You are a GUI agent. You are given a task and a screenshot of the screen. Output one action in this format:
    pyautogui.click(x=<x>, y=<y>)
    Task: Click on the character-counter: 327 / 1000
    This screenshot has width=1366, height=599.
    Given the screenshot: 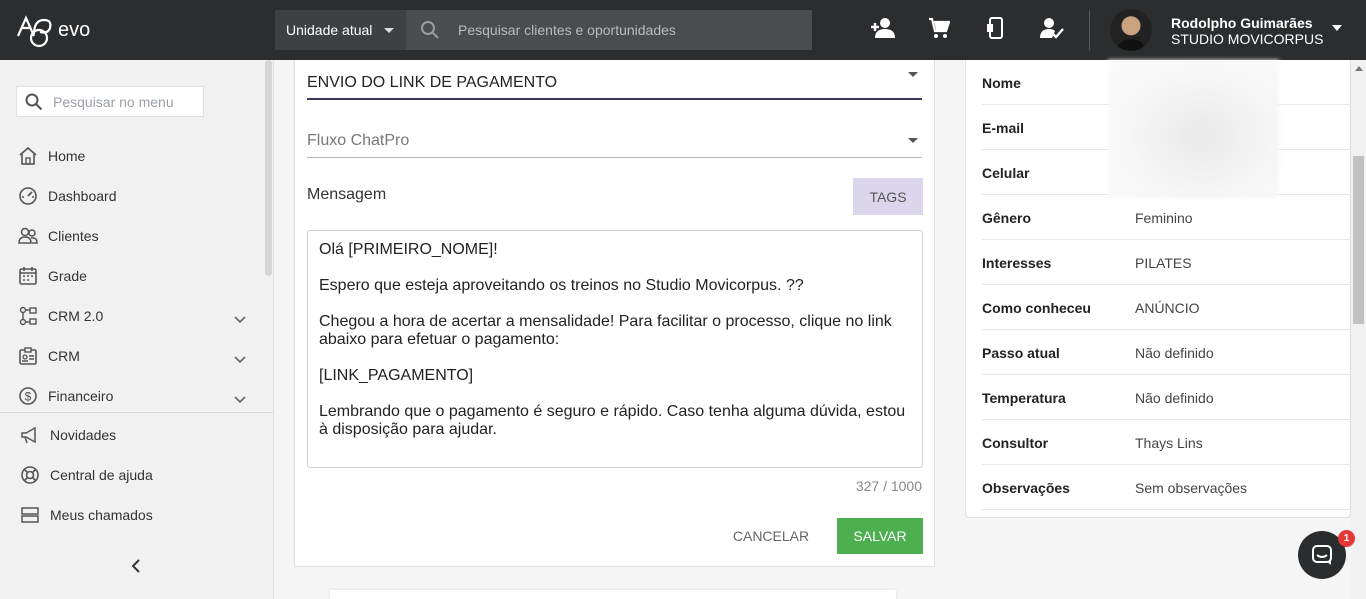 What is the action you would take?
    pyautogui.click(x=888, y=486)
    